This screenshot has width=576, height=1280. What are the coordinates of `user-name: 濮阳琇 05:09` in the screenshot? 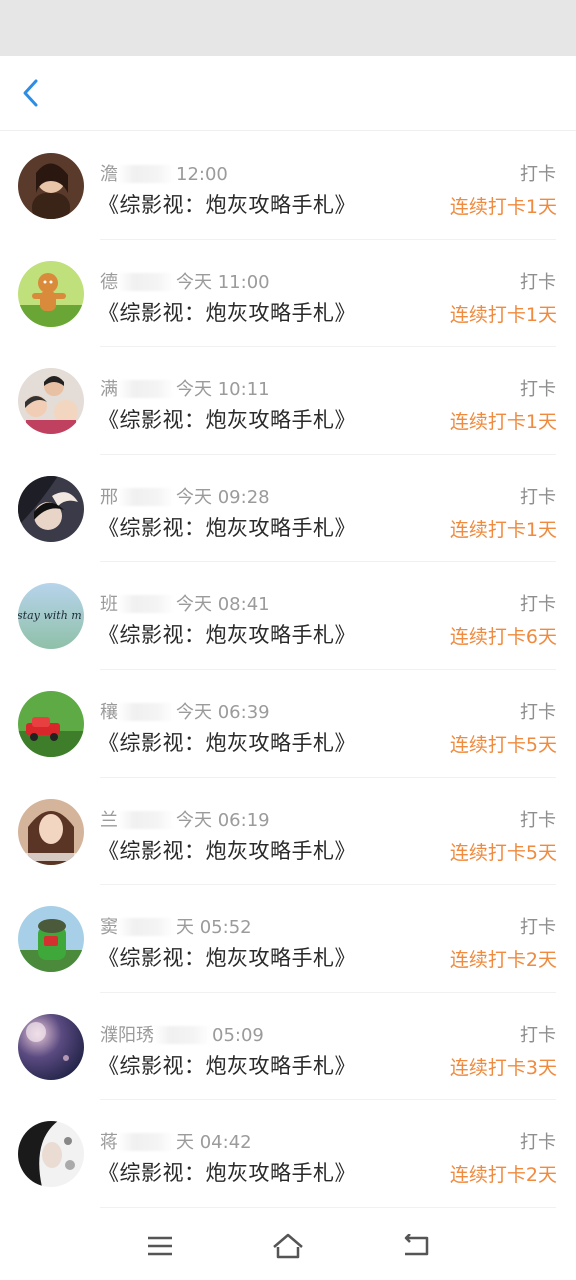 It's located at (182, 1035).